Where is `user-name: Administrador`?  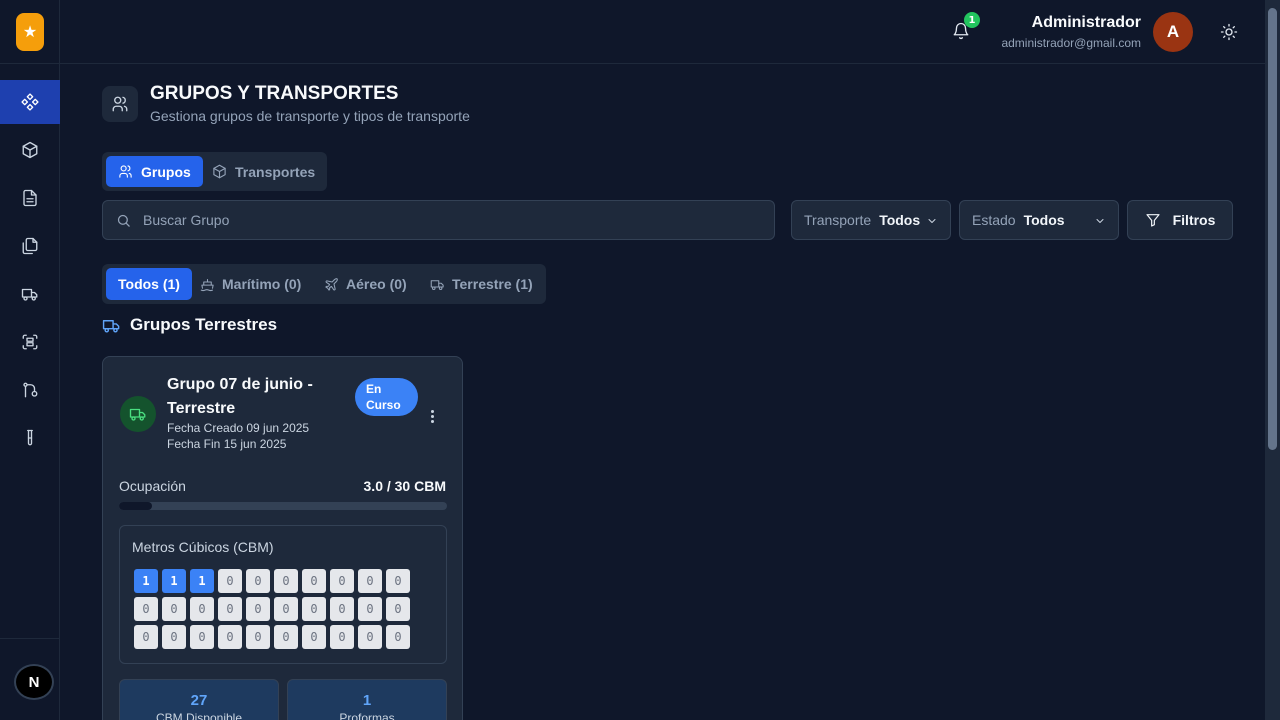 user-name: Administrador is located at coordinates (1086, 22).